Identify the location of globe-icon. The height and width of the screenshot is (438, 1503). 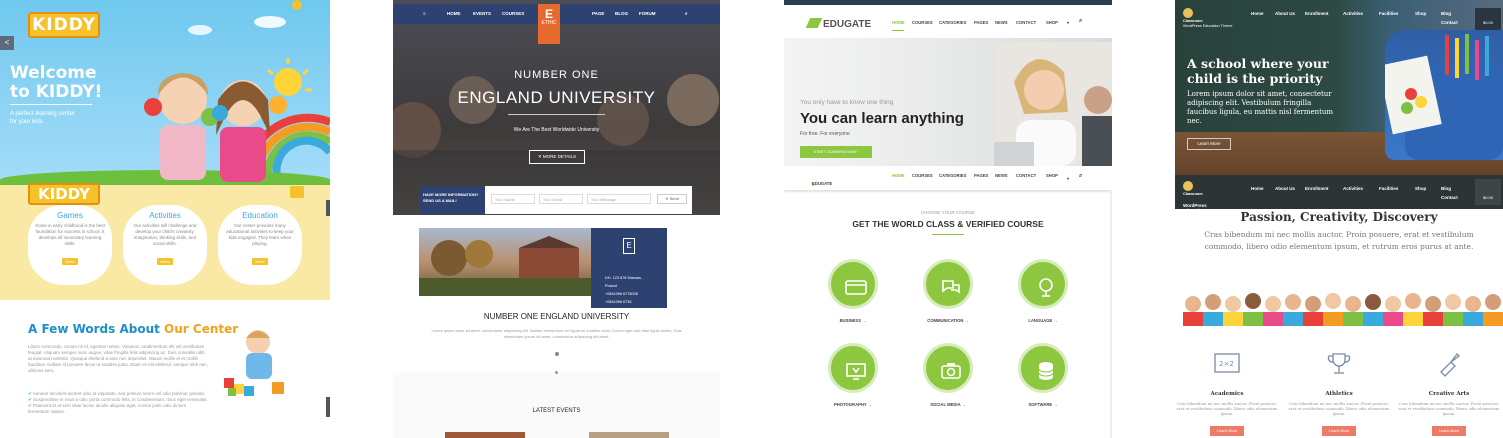
(1046, 287).